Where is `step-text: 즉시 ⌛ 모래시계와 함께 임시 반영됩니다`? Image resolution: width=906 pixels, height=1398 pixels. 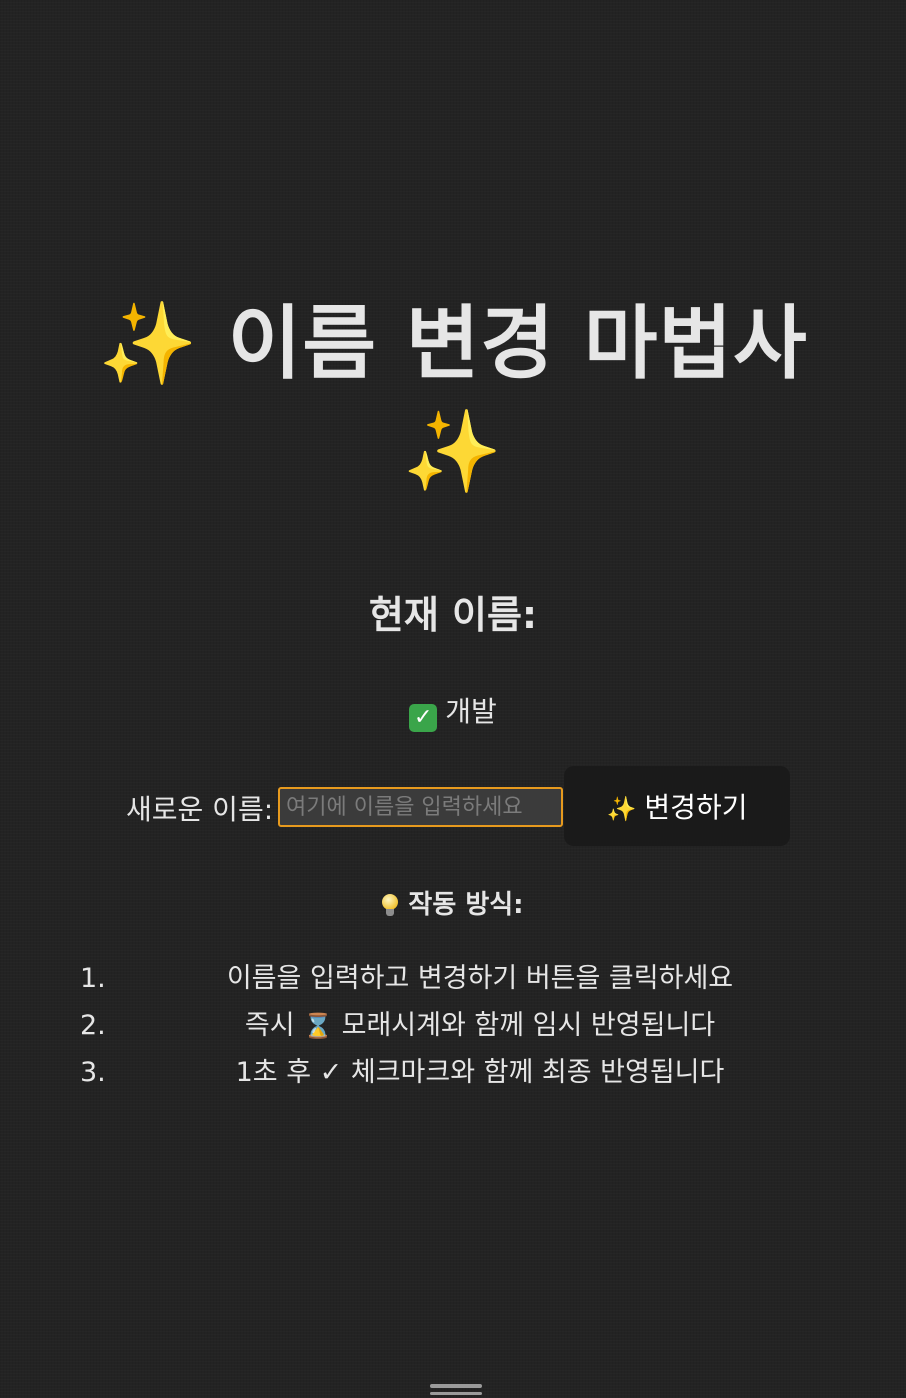 step-text: 즉시 ⌛ 모래시계와 함께 임시 반영됩니다 is located at coordinates (480, 1026).